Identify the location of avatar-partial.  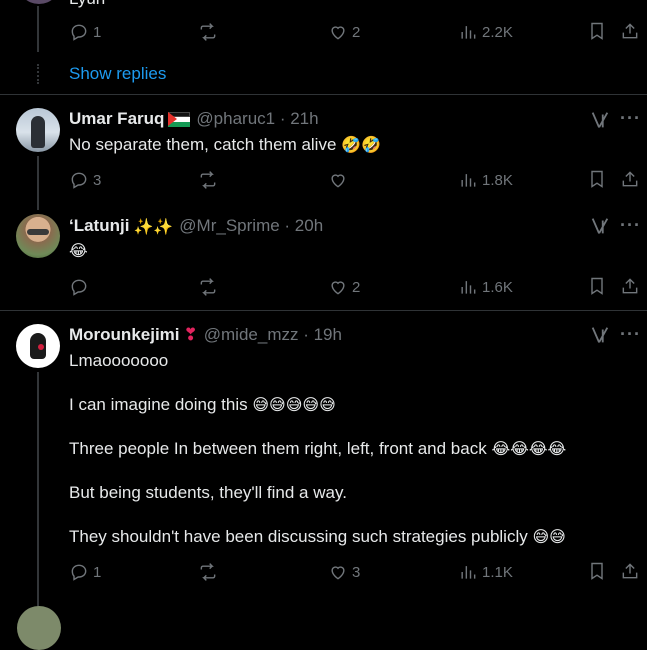
(39, 2).